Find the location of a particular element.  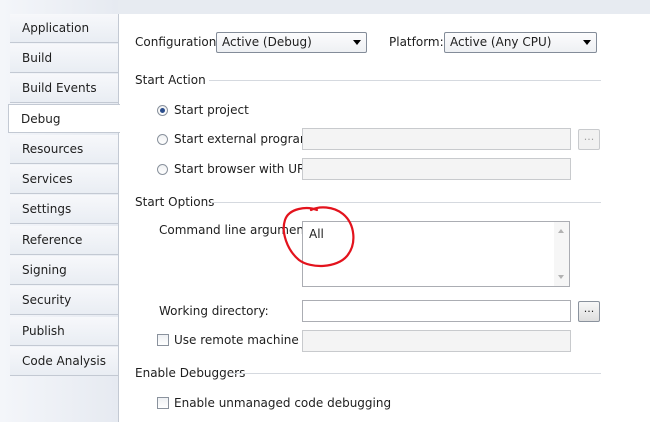

sidebar-item-label: Settings is located at coordinates (47, 209).